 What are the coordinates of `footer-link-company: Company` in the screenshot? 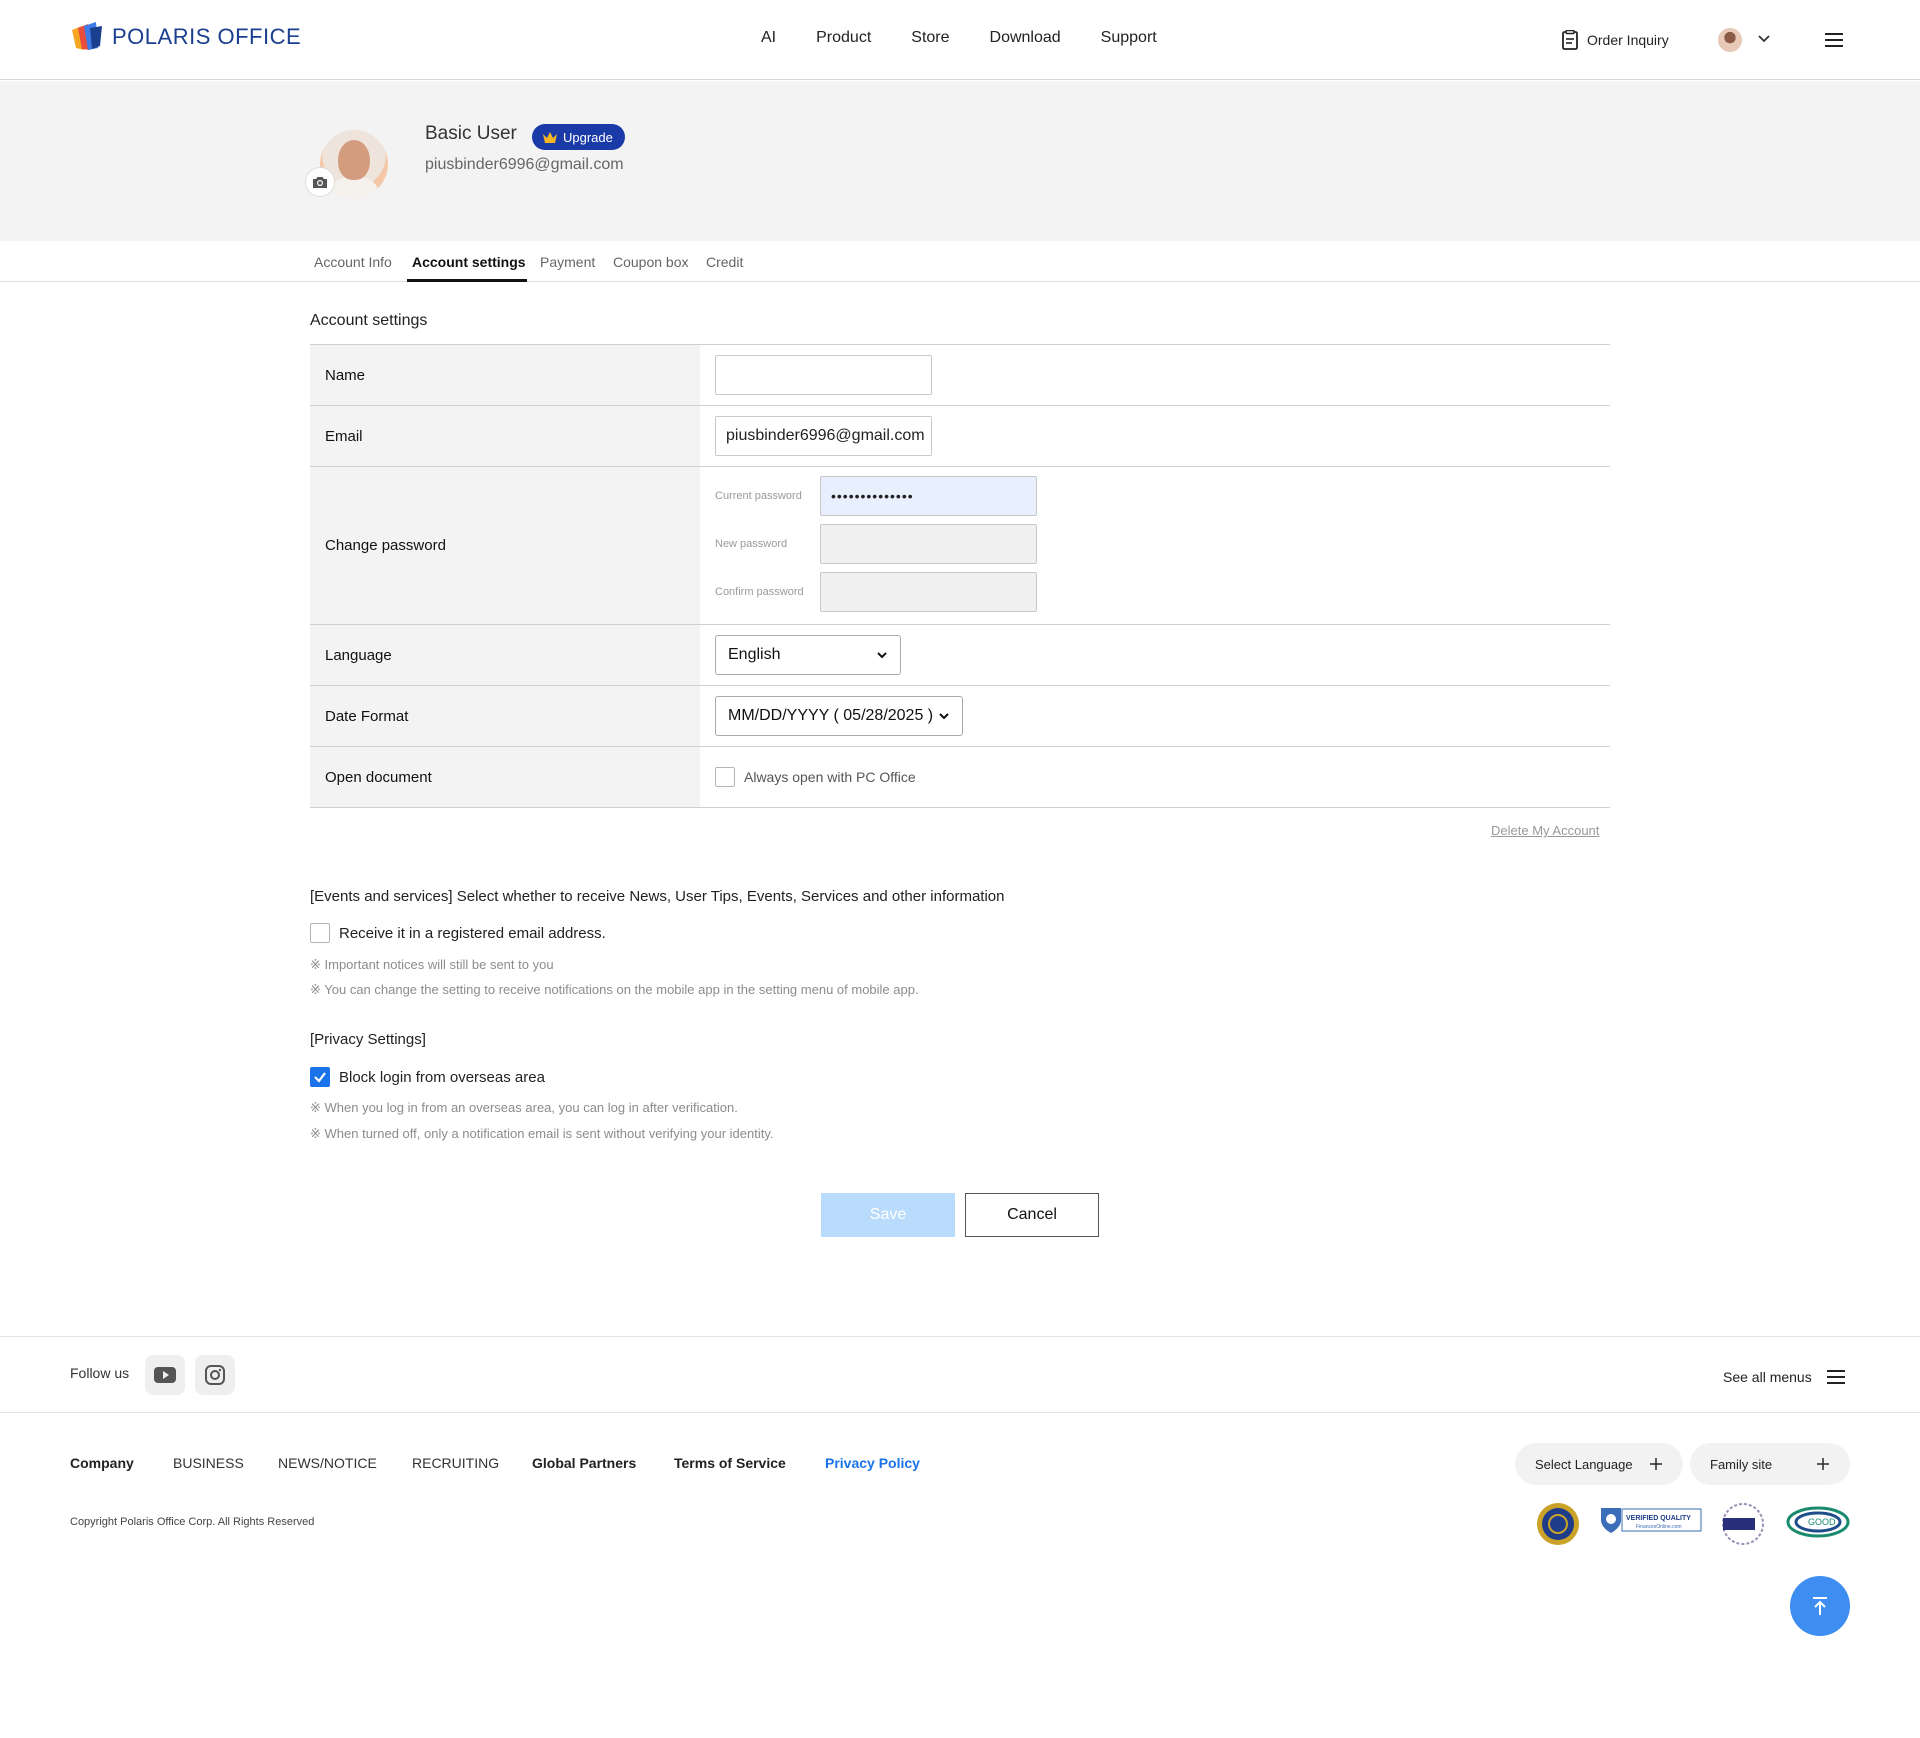 It's located at (102, 1463).